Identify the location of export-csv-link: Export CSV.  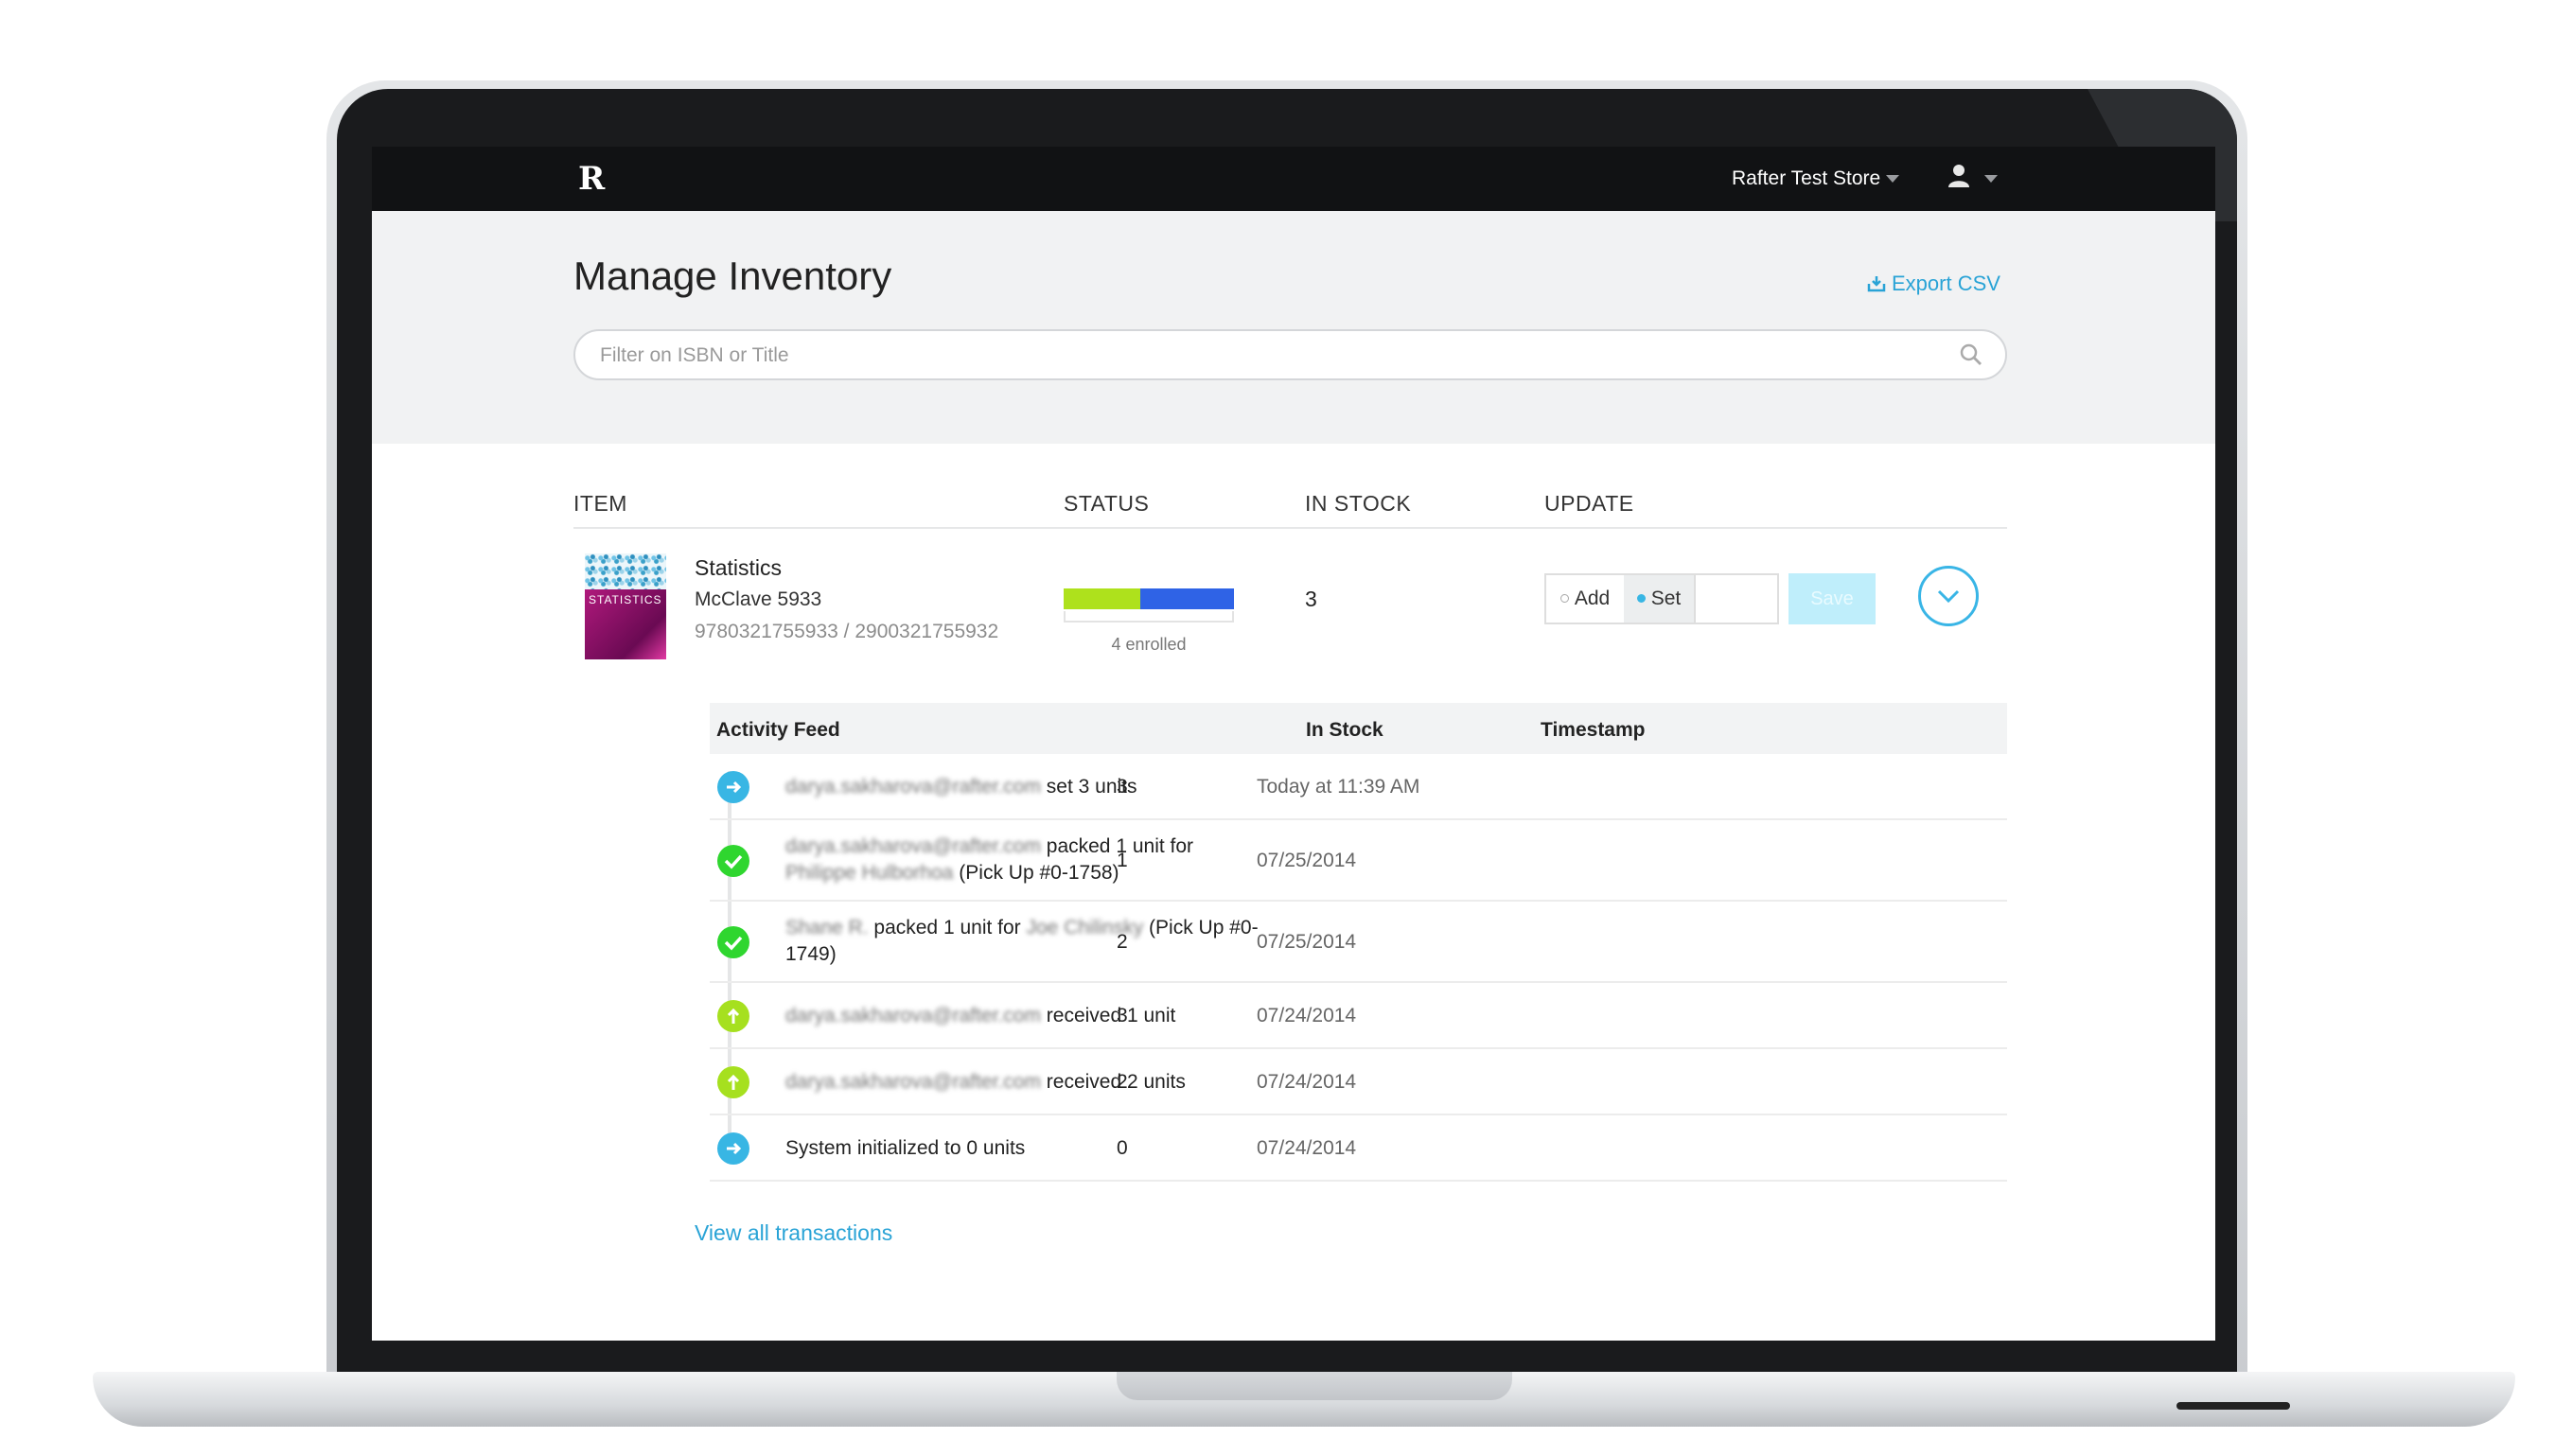
(1933, 284).